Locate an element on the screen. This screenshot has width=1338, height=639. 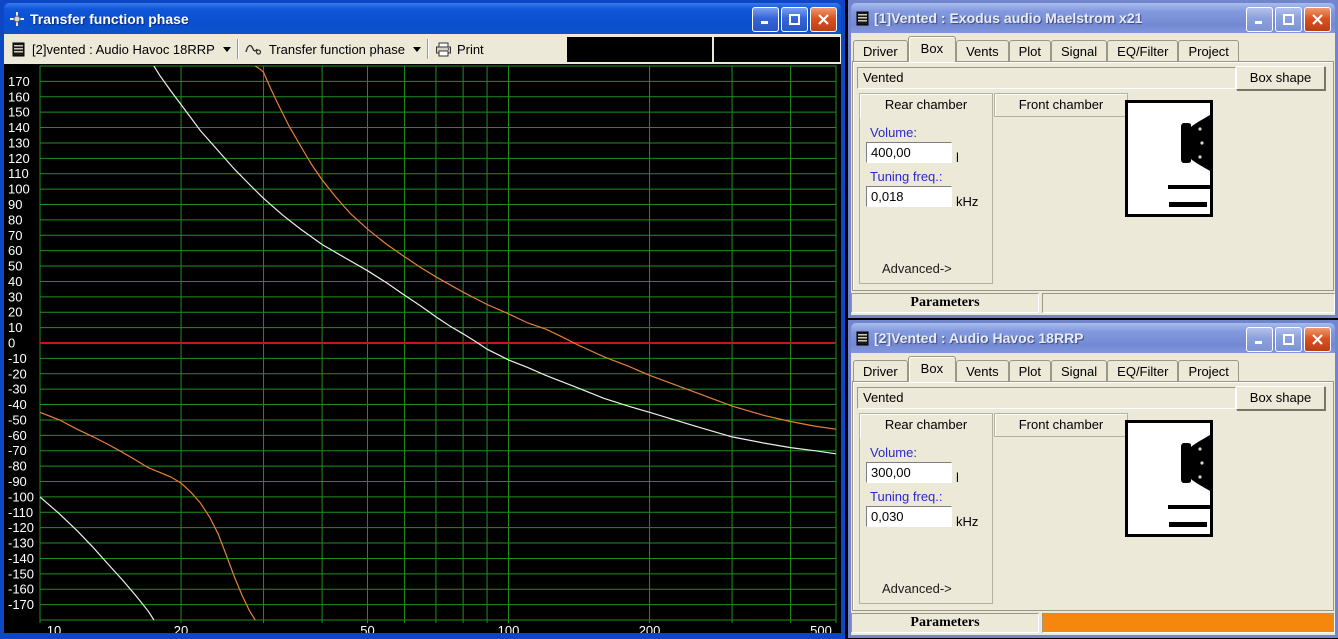
maximize-icon is located at coordinates (1288, 19).